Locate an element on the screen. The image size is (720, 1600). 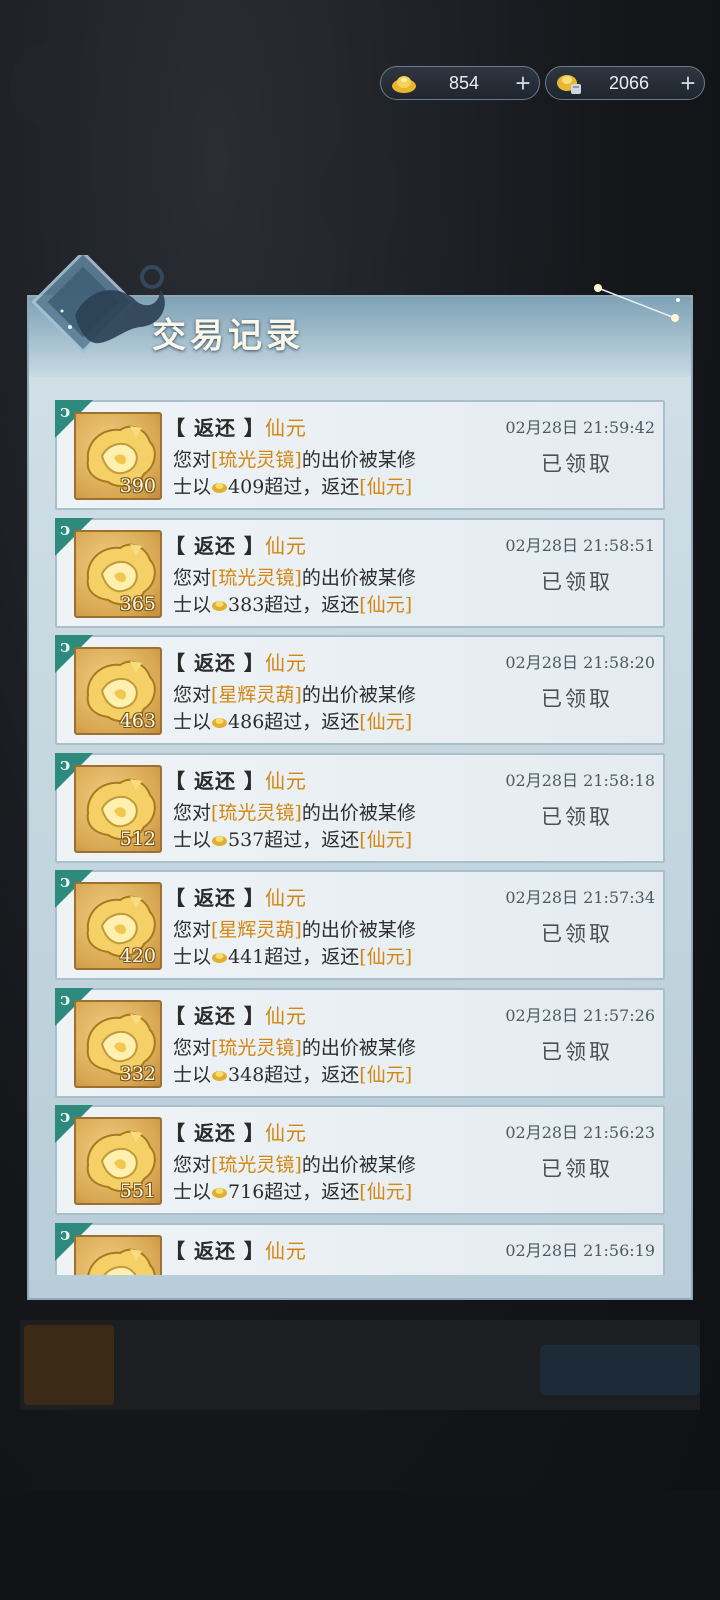
currency-pouch-value: 2066 is located at coordinates (629, 82).